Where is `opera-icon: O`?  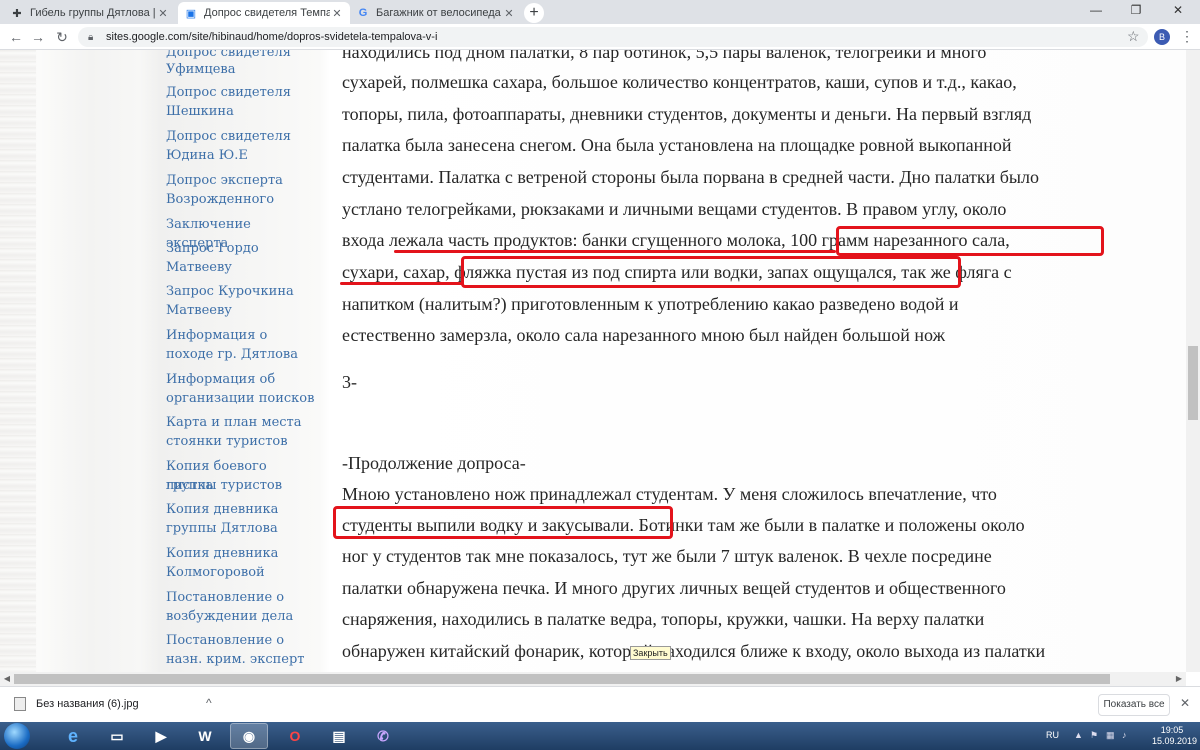 opera-icon: O is located at coordinates (295, 736).